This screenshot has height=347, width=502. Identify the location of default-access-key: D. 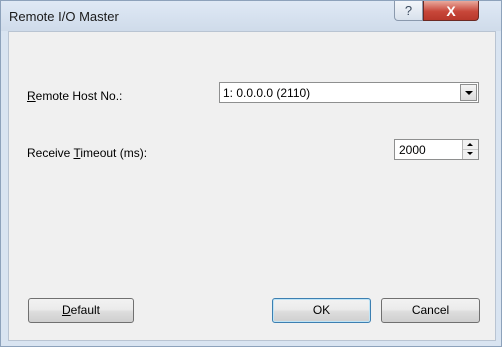
(66, 310).